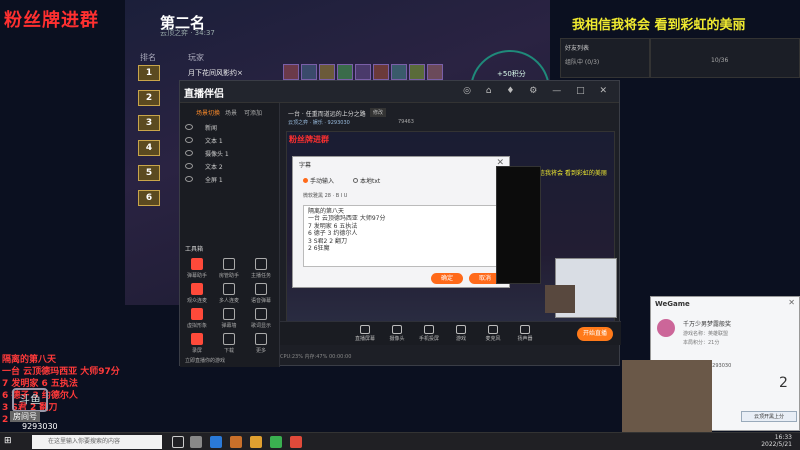 Image resolution: width=800 pixels, height=450 pixels. What do you see at coordinates (378, 112) in the screenshot?
I see `edit-title-button: 修改` at bounding box center [378, 112].